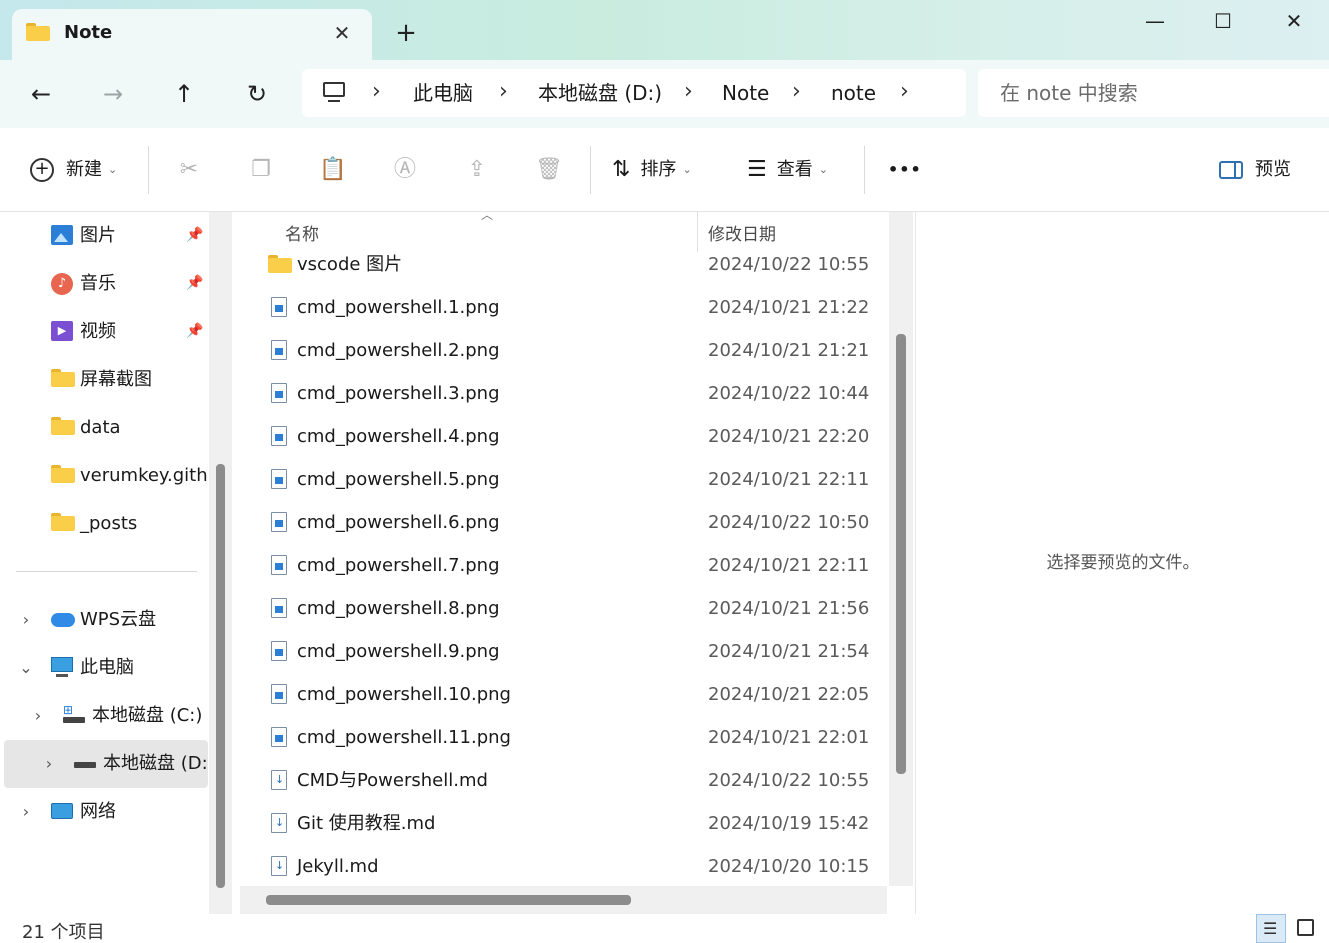 The height and width of the screenshot is (943, 1329). What do you see at coordinates (98, 331) in the screenshot?
I see `sidebar-item-label: 视频` at bounding box center [98, 331].